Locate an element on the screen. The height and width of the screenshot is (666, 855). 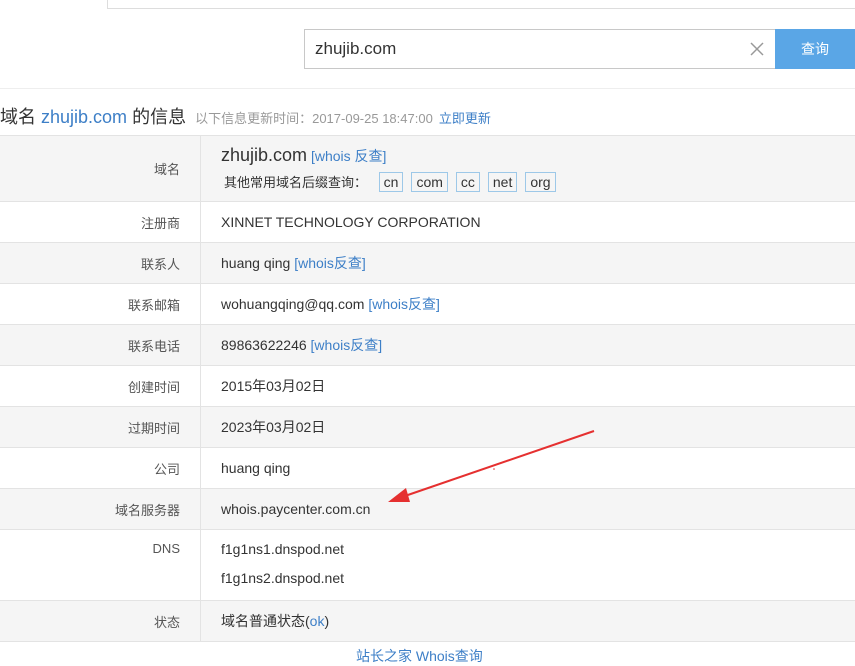
dns-server: f1g1ns2.dnspod.net is located at coordinates (538, 578).